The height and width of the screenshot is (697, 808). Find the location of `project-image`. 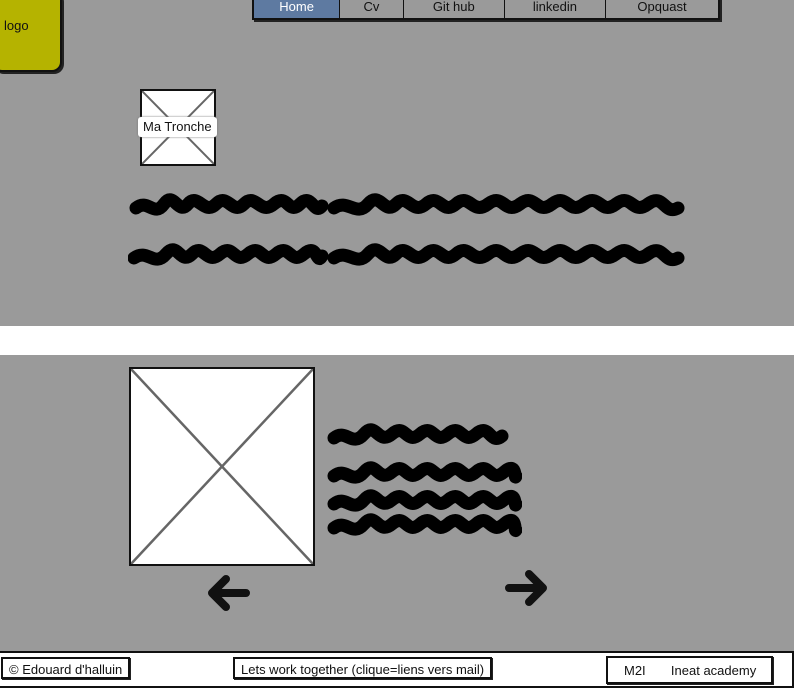

project-image is located at coordinates (222, 466).